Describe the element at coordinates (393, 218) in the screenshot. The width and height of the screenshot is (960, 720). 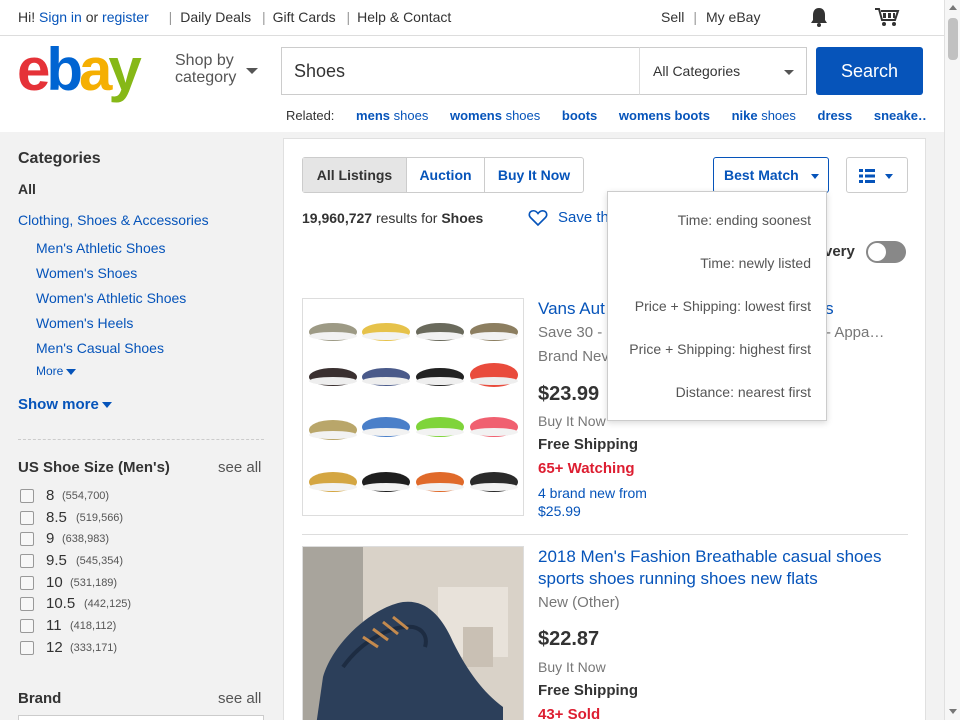
I see `results-count-text: 19,960,727 results for Shoes` at that location.